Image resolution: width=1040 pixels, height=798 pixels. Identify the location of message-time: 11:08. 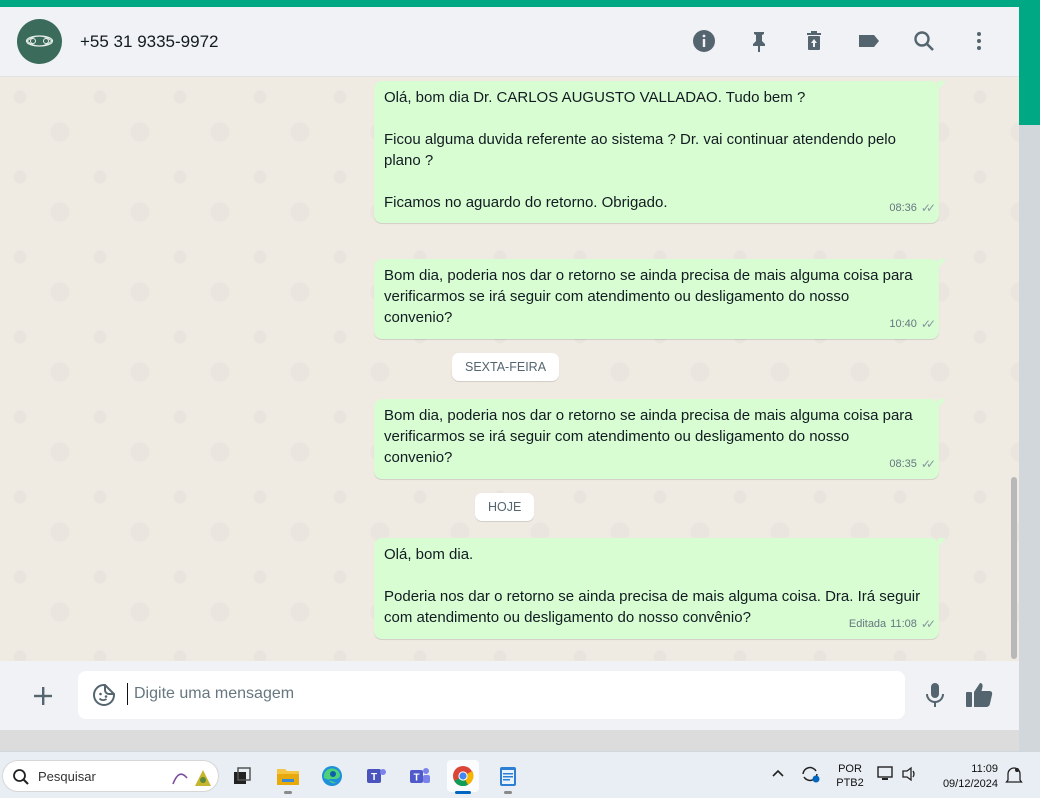
(903, 624).